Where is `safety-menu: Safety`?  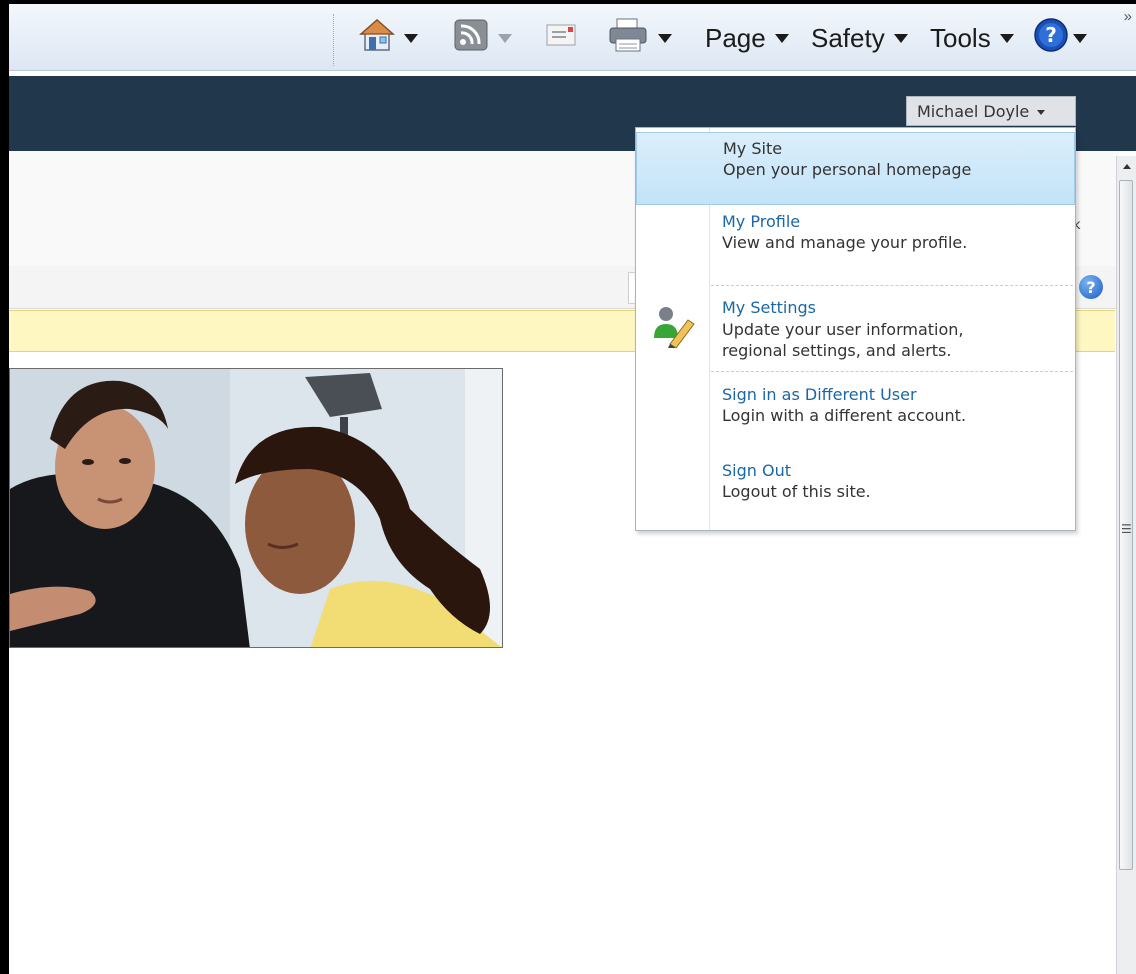
safety-menu: Safety is located at coordinates (859, 38).